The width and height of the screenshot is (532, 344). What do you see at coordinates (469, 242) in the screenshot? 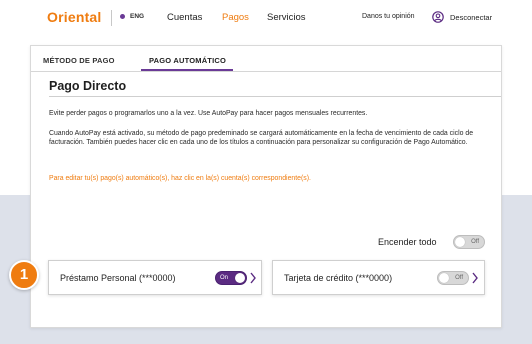
I see `turn-all-on-toggle: Off` at bounding box center [469, 242].